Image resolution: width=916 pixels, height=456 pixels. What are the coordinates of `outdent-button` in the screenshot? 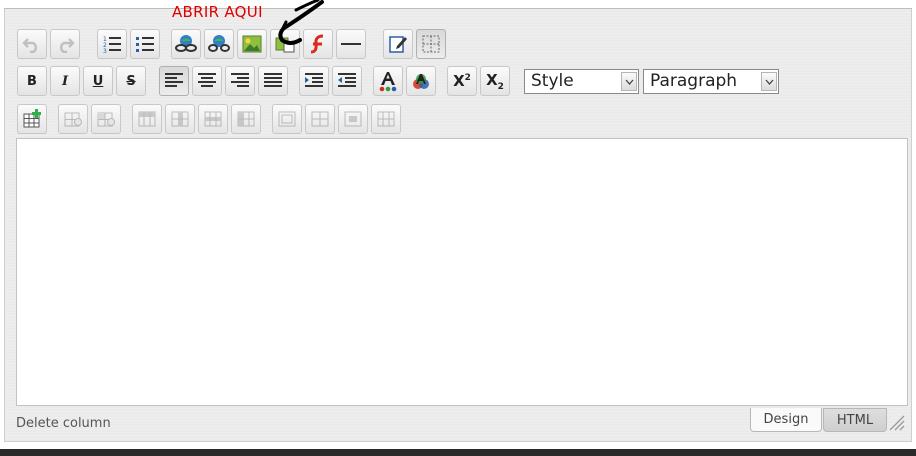 It's located at (347, 81).